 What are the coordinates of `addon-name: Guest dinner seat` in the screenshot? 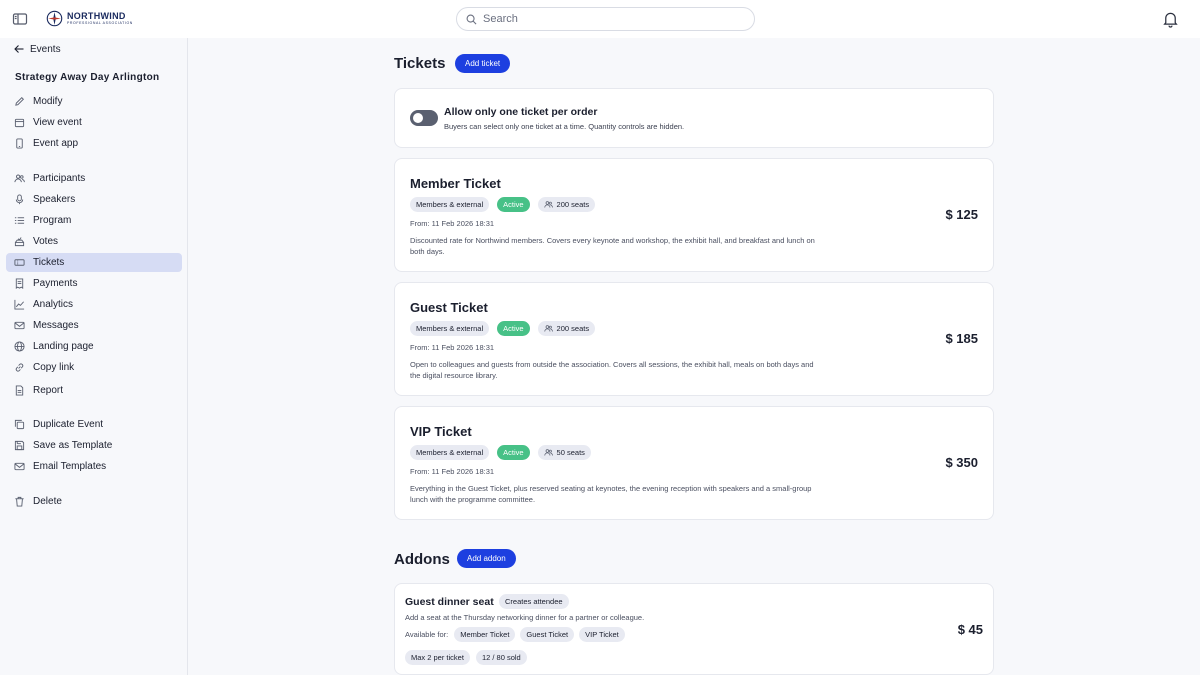 It's located at (449, 602).